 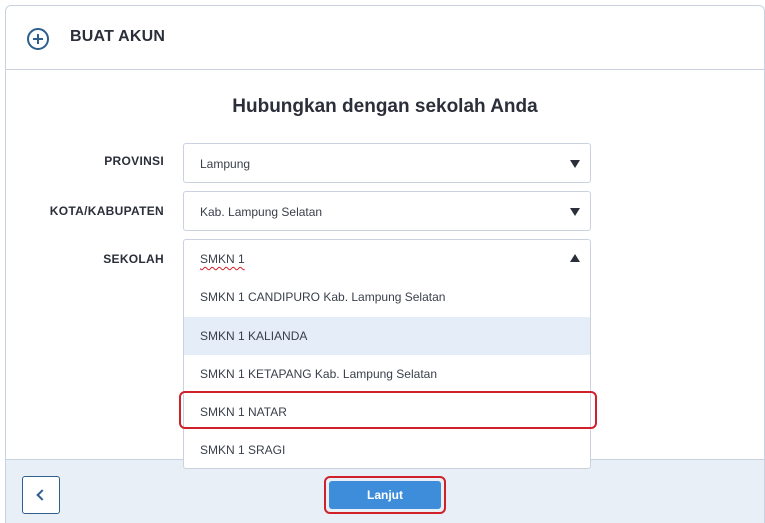 I want to click on caret-up-icon, so click(x=575, y=258).